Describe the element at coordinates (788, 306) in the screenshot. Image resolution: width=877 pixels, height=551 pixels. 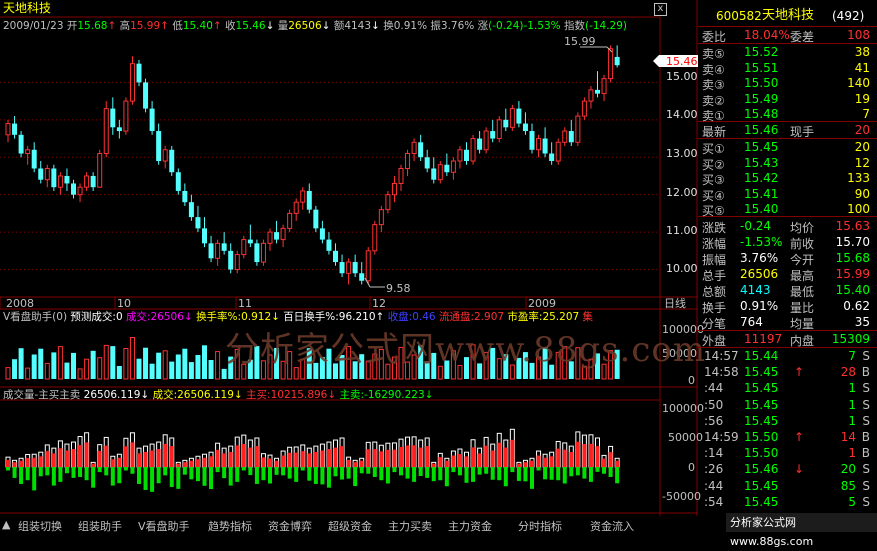
I see `stat-row: 换手 0.91% 量比 0.62` at that location.